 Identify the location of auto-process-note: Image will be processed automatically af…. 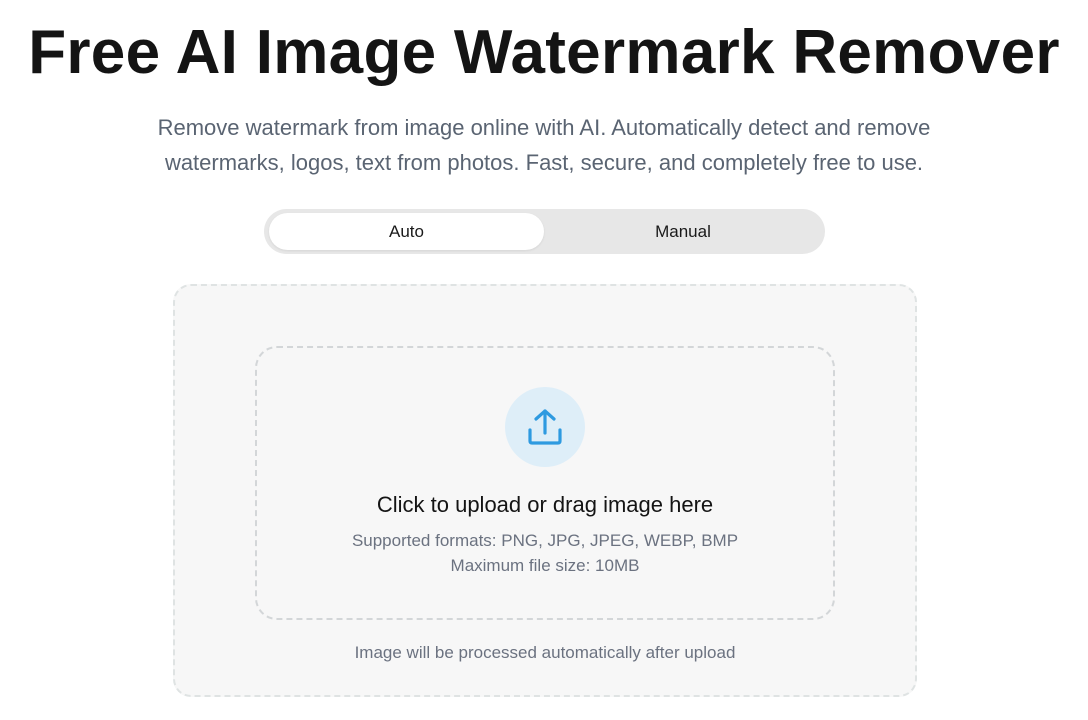
(545, 652).